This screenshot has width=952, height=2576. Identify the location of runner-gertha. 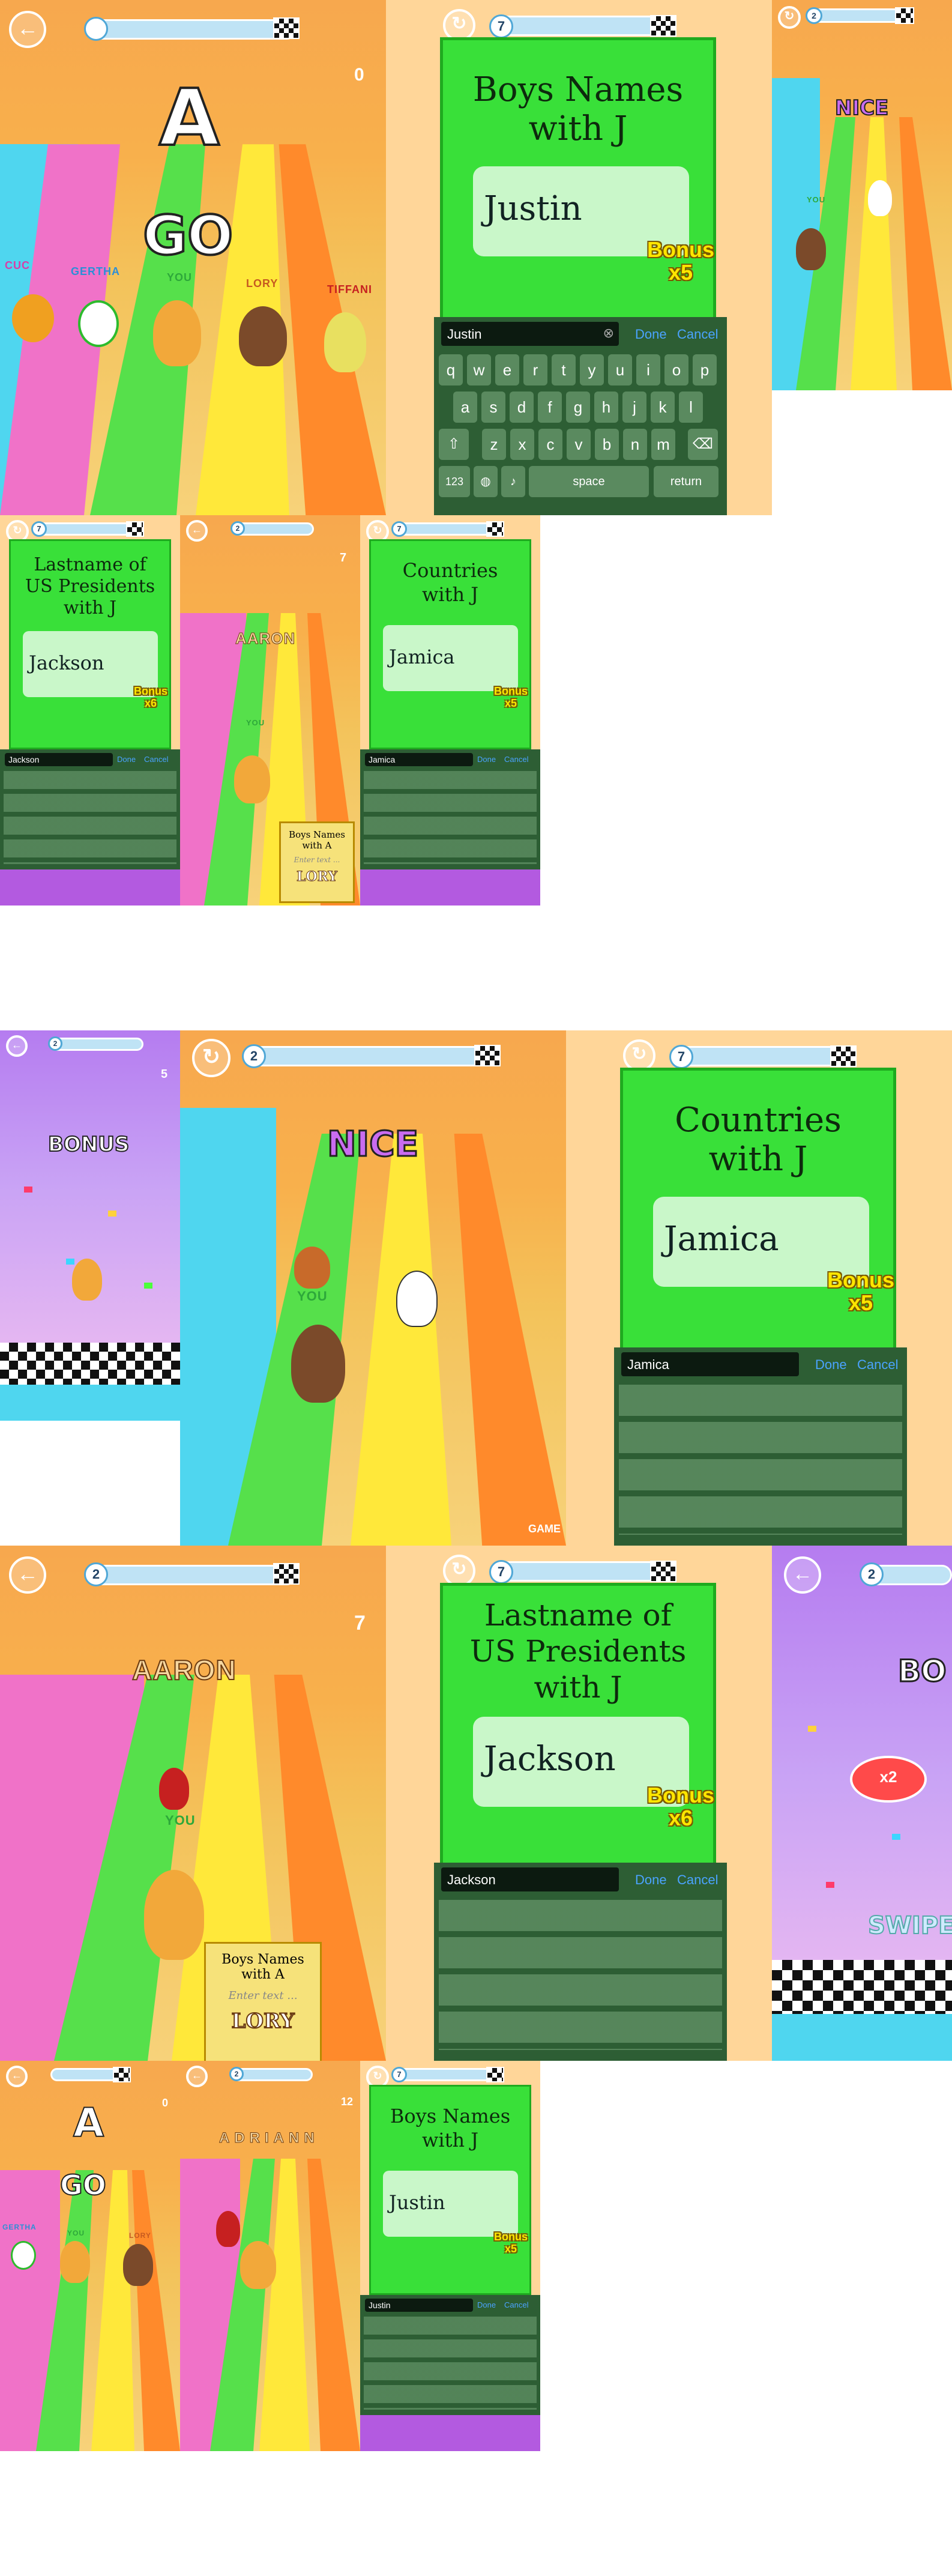
(99, 323).